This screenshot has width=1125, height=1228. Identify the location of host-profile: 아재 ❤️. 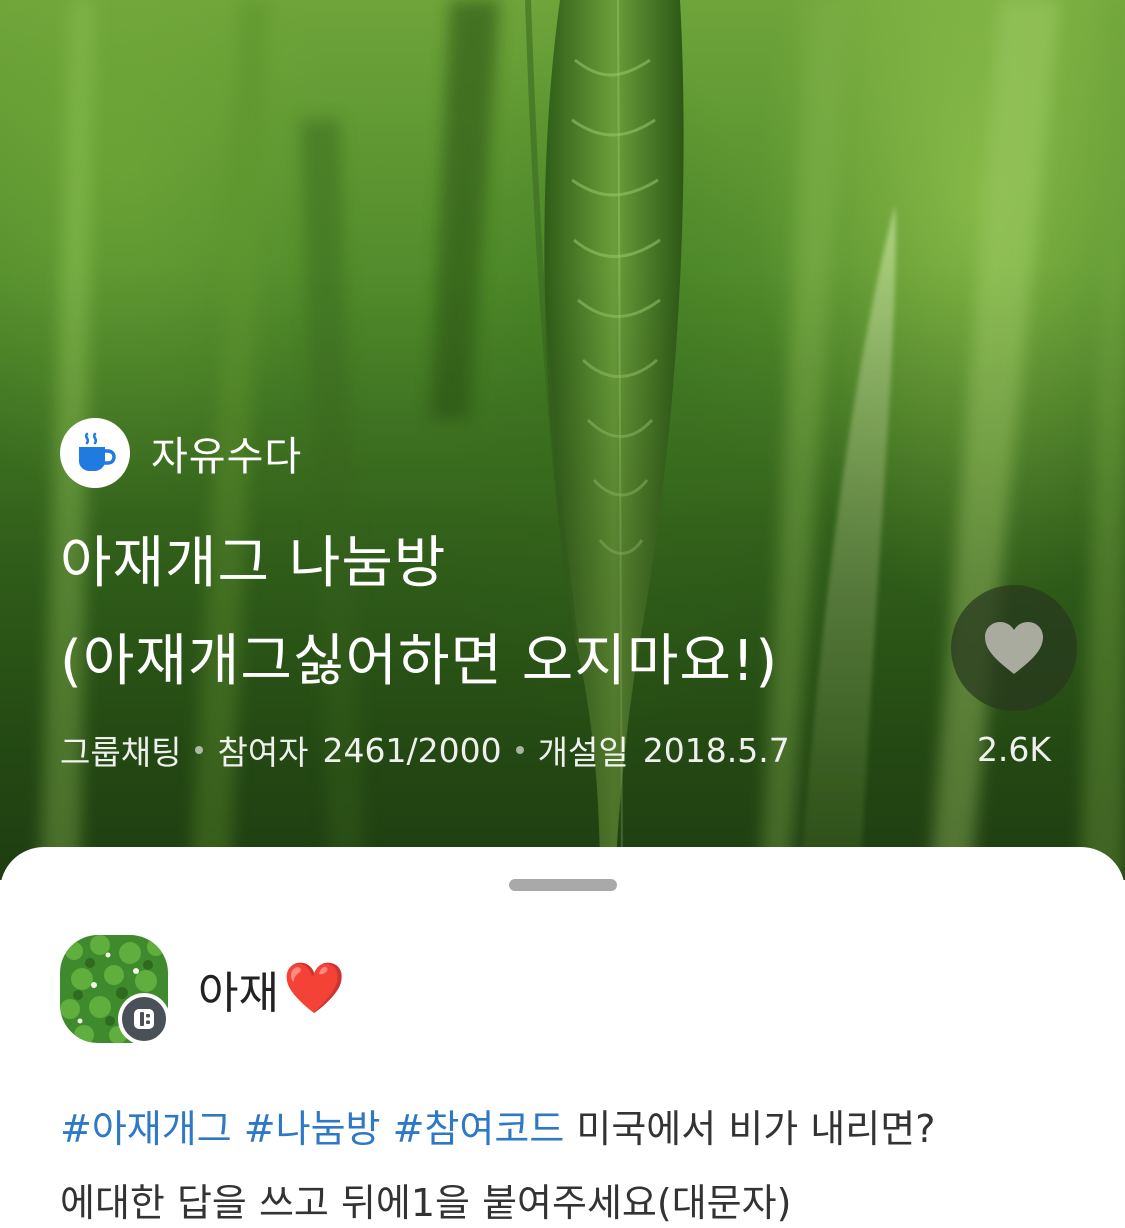
(202, 988).